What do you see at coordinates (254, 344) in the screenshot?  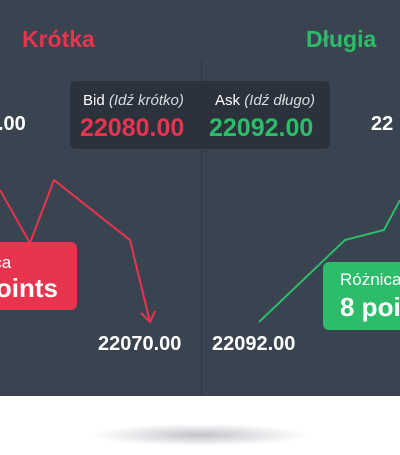 I see `long-start-price: 22092.00` at bounding box center [254, 344].